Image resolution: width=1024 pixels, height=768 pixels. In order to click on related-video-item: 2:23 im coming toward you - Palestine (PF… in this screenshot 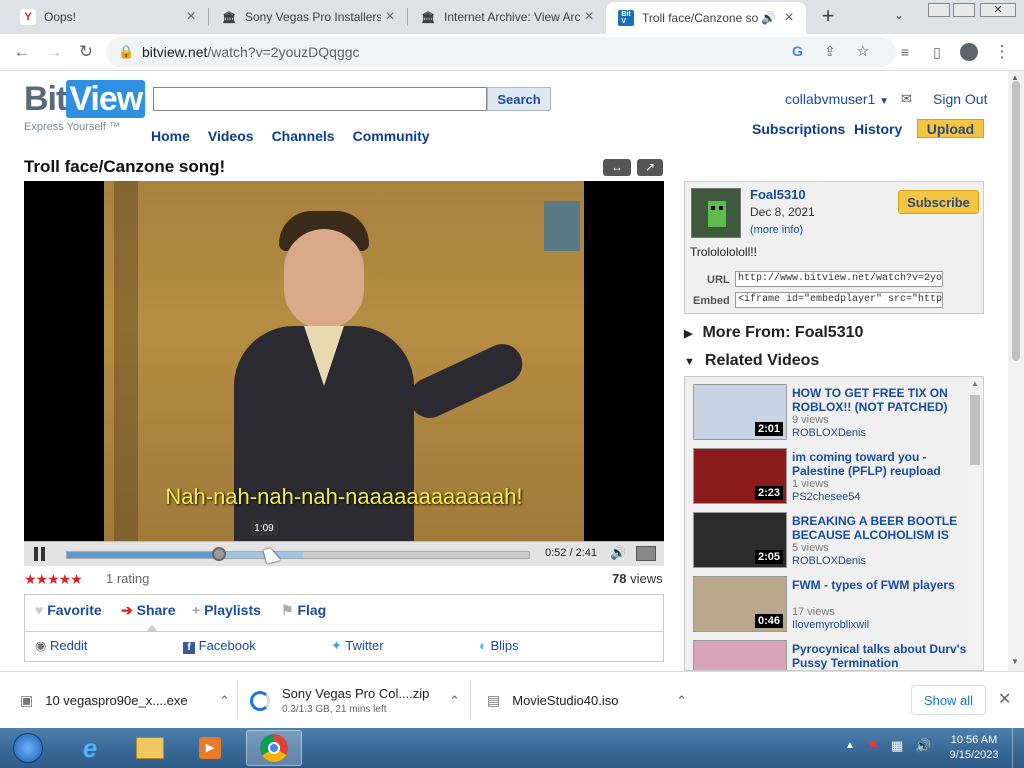, I will do `click(831, 477)`.